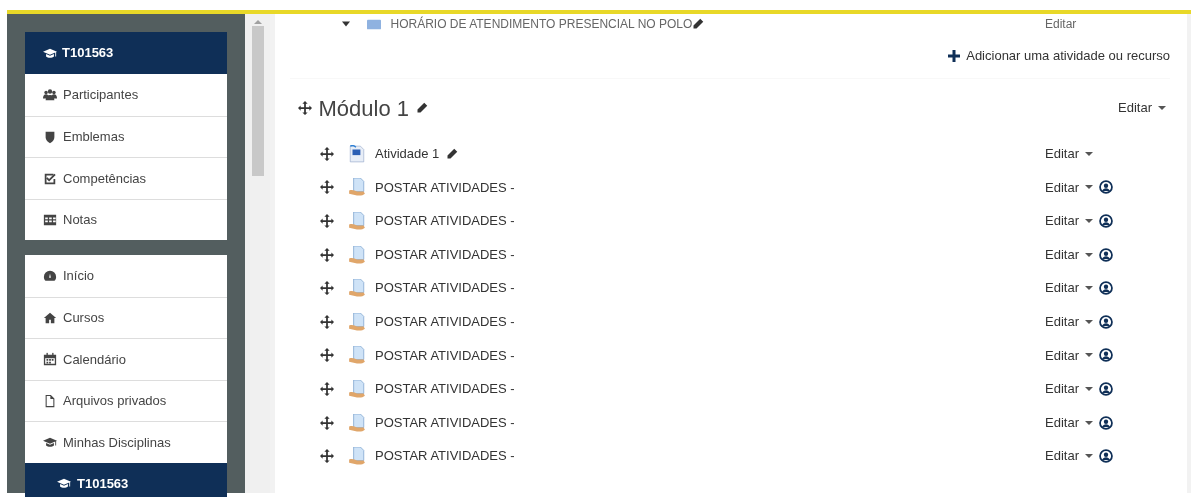 The image size is (1191, 497). Describe the element at coordinates (126, 317) in the screenshot. I see `menu-item: Cursos` at that location.